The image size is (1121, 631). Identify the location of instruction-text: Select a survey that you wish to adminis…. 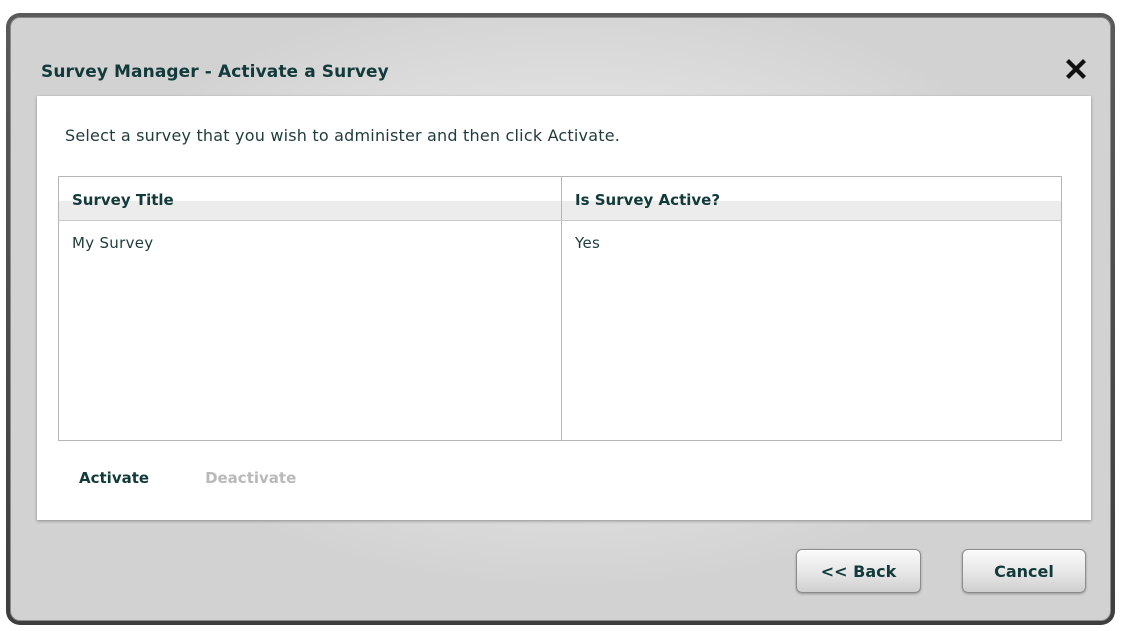
(343, 135).